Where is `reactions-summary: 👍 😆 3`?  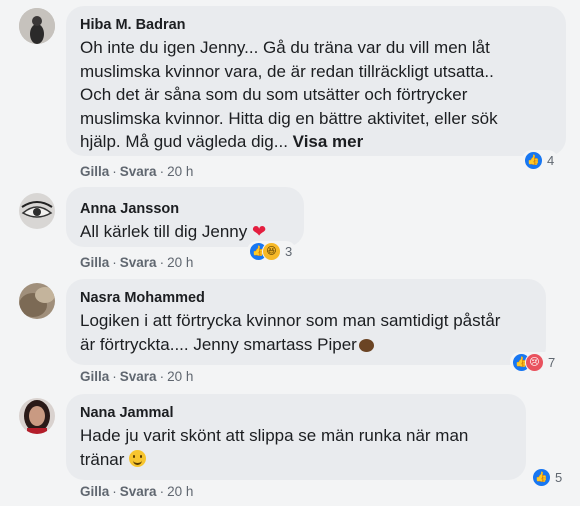
reactions-summary: 👍 😆 3 is located at coordinates (272, 251).